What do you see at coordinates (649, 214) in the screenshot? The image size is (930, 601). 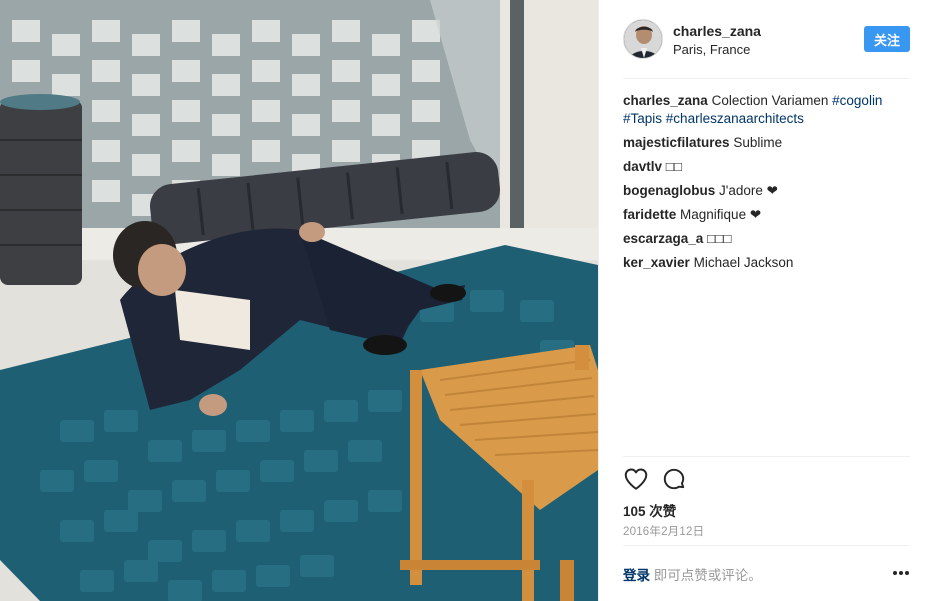 I see `comment-username: faridette` at bounding box center [649, 214].